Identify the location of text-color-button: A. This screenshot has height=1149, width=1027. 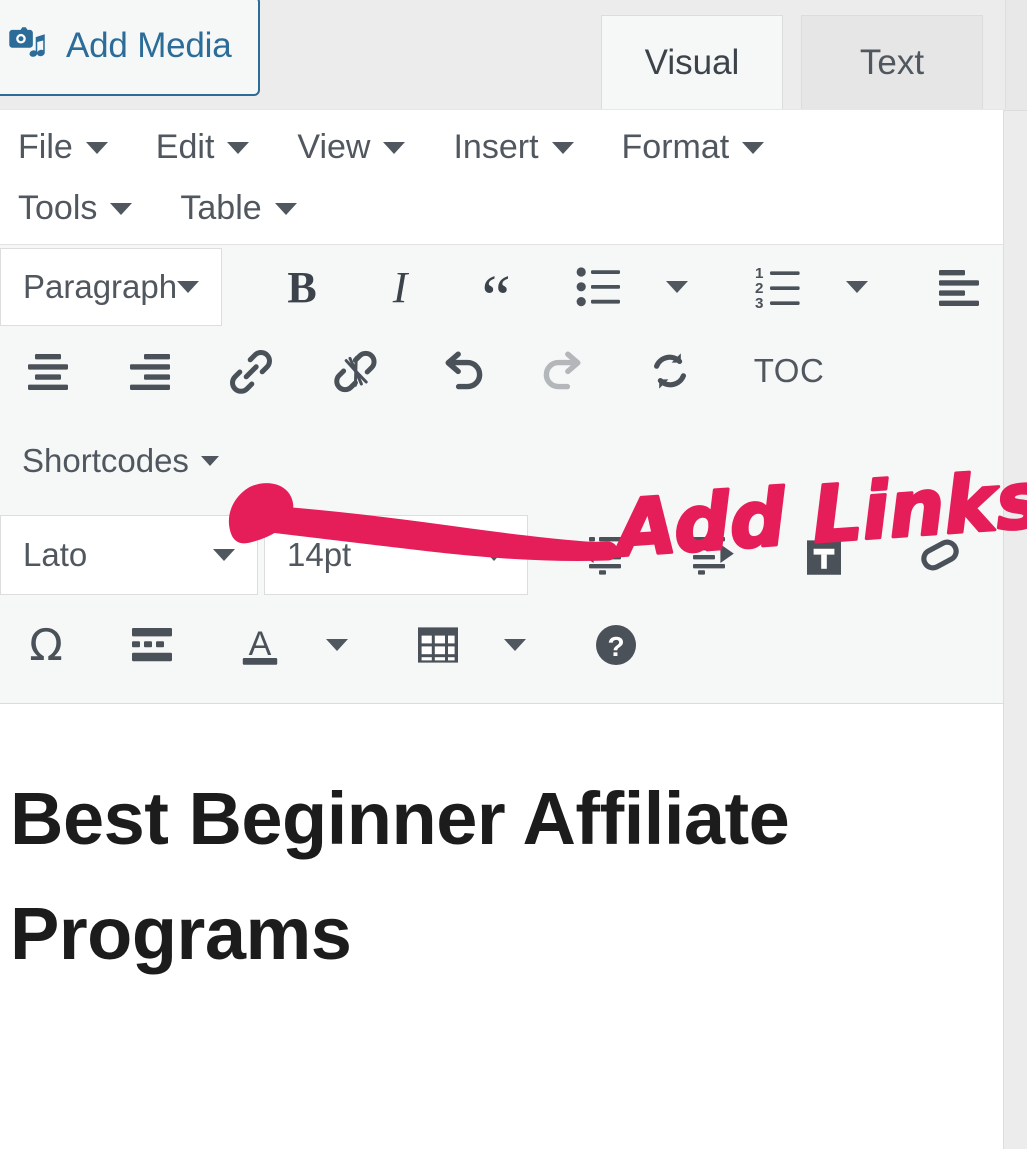
(260, 645).